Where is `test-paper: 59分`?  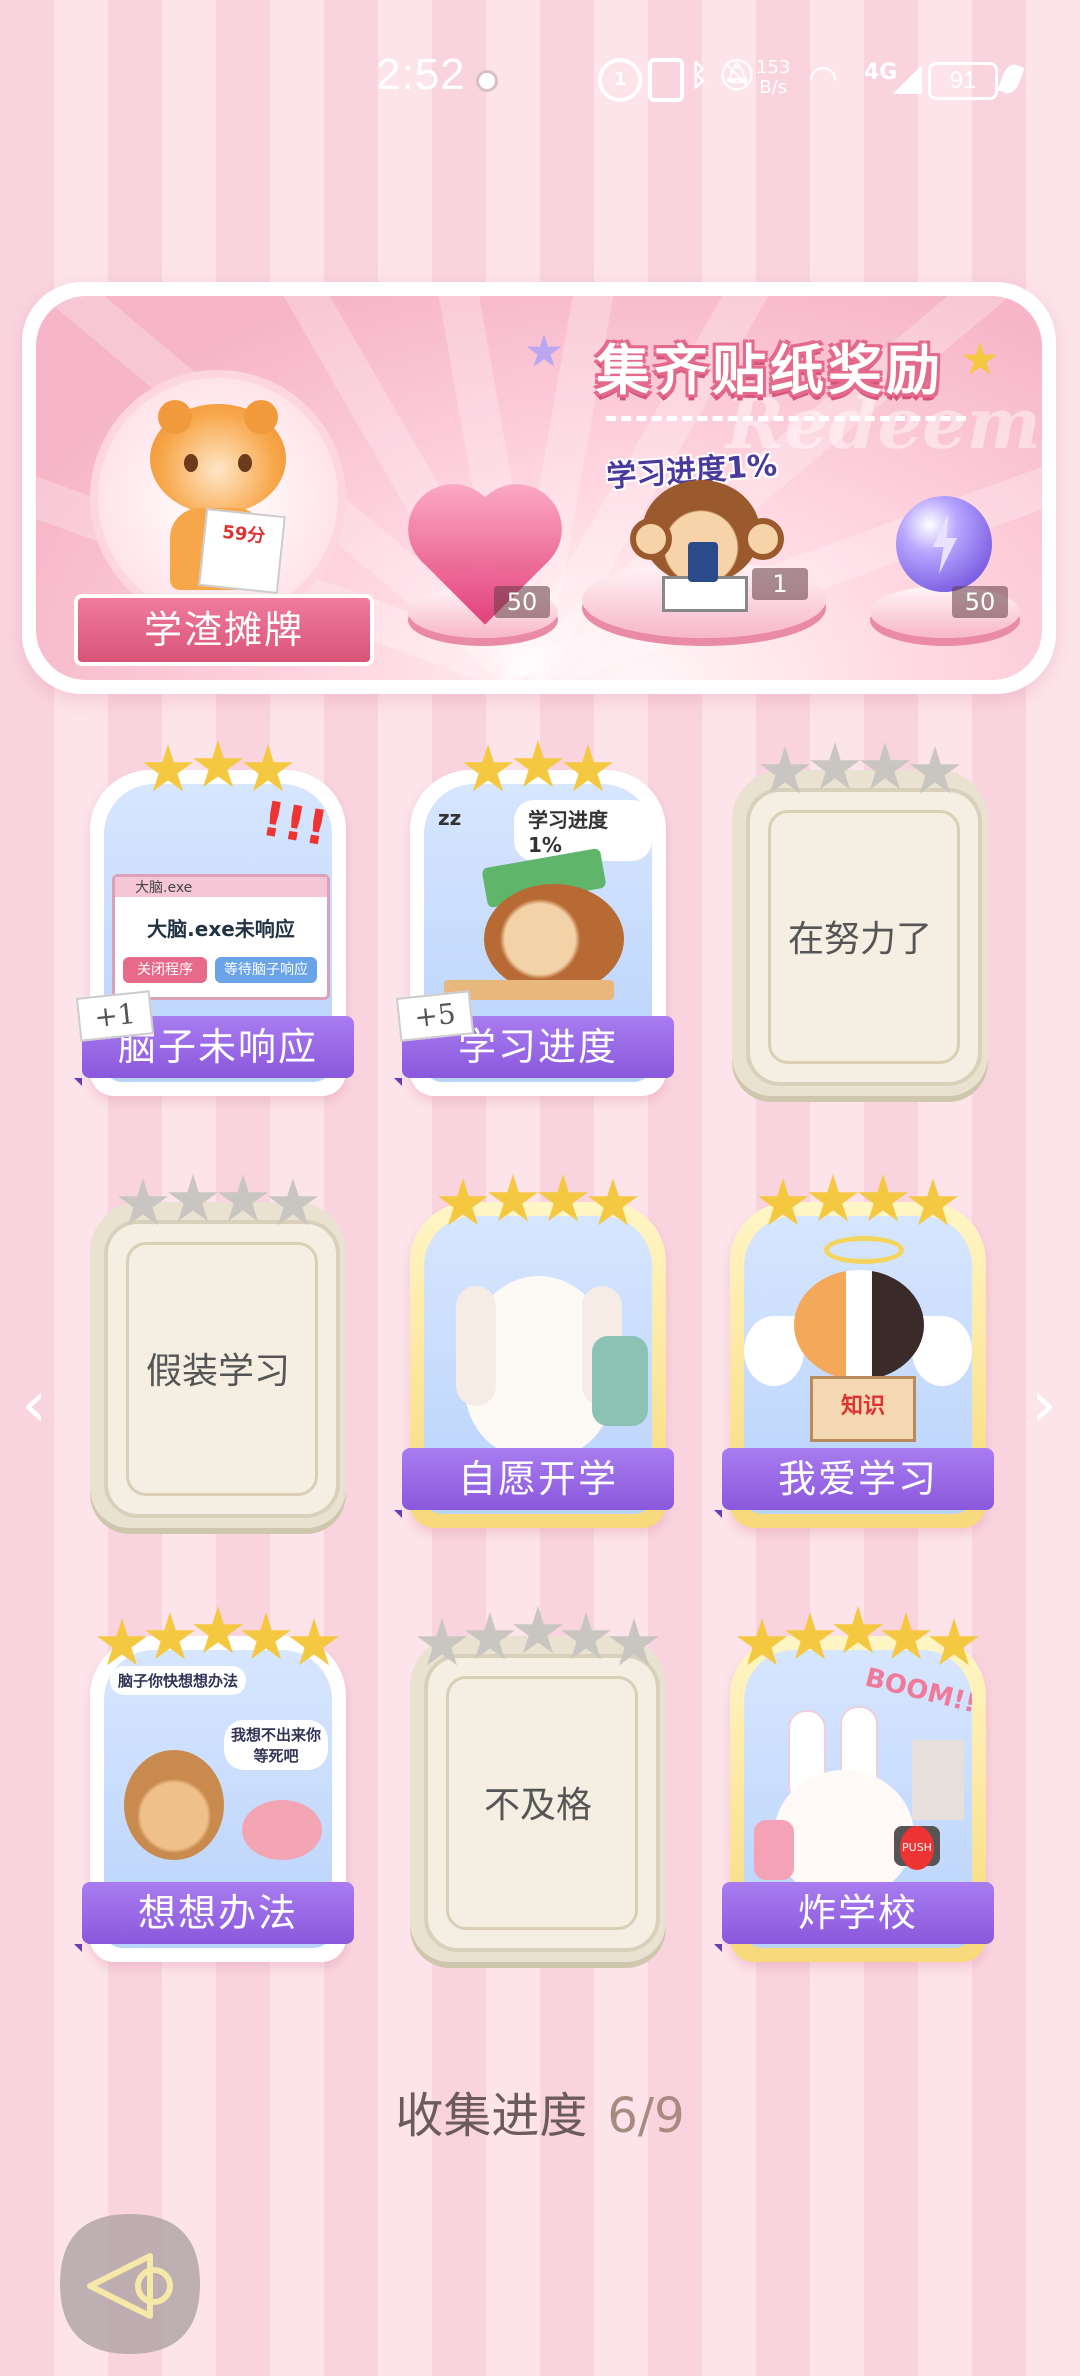 test-paper: 59分 is located at coordinates (242, 551).